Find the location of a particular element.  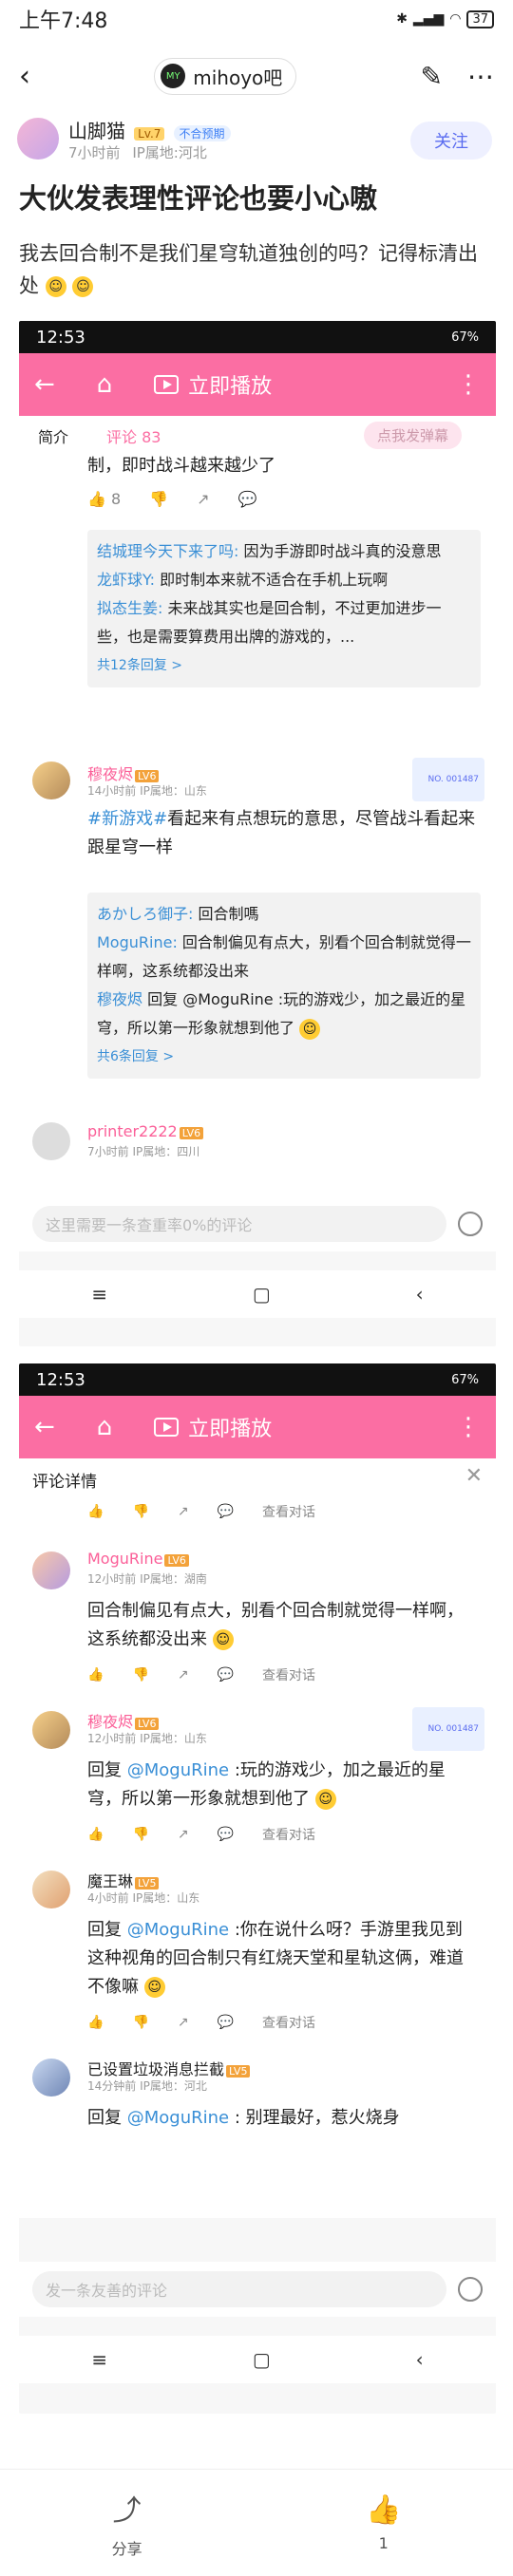

tab-comments: 评论 83 is located at coordinates (133, 435).